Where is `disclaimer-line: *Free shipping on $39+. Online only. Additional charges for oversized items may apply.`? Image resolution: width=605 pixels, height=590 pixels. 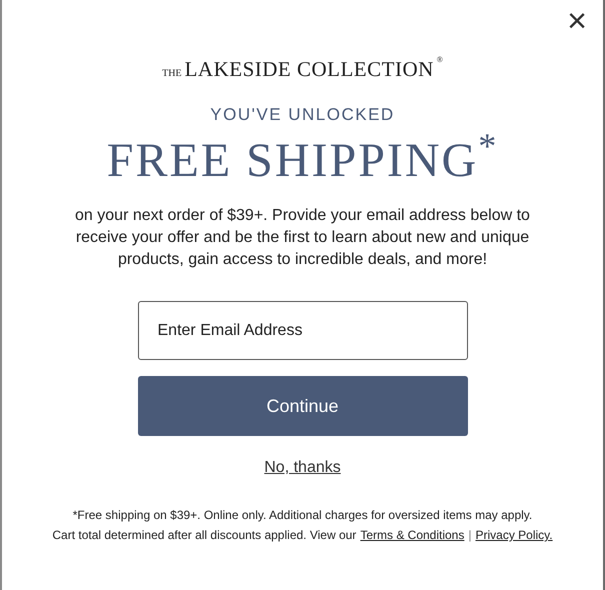 disclaimer-line: *Free shipping on $39+. Online only. Additional charges for oversized items may apply. is located at coordinates (302, 515).